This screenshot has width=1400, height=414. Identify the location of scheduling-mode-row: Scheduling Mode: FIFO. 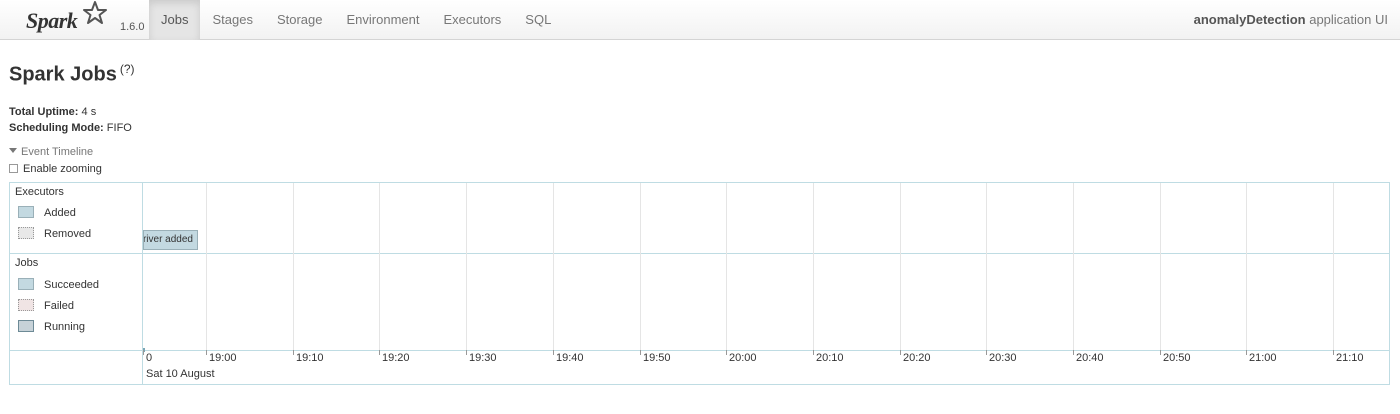
(70, 128).